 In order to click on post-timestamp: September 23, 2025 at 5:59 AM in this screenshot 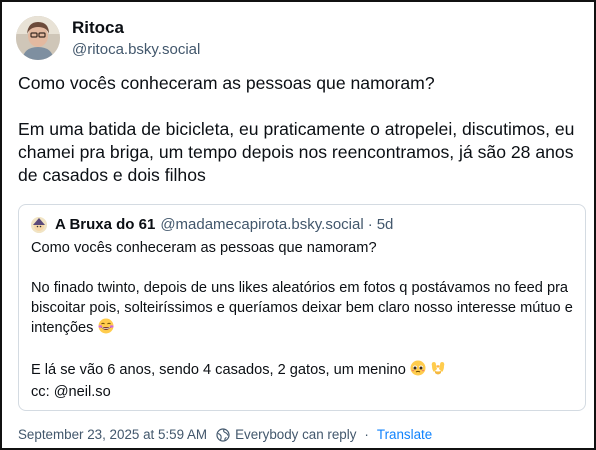, I will do `click(112, 435)`.